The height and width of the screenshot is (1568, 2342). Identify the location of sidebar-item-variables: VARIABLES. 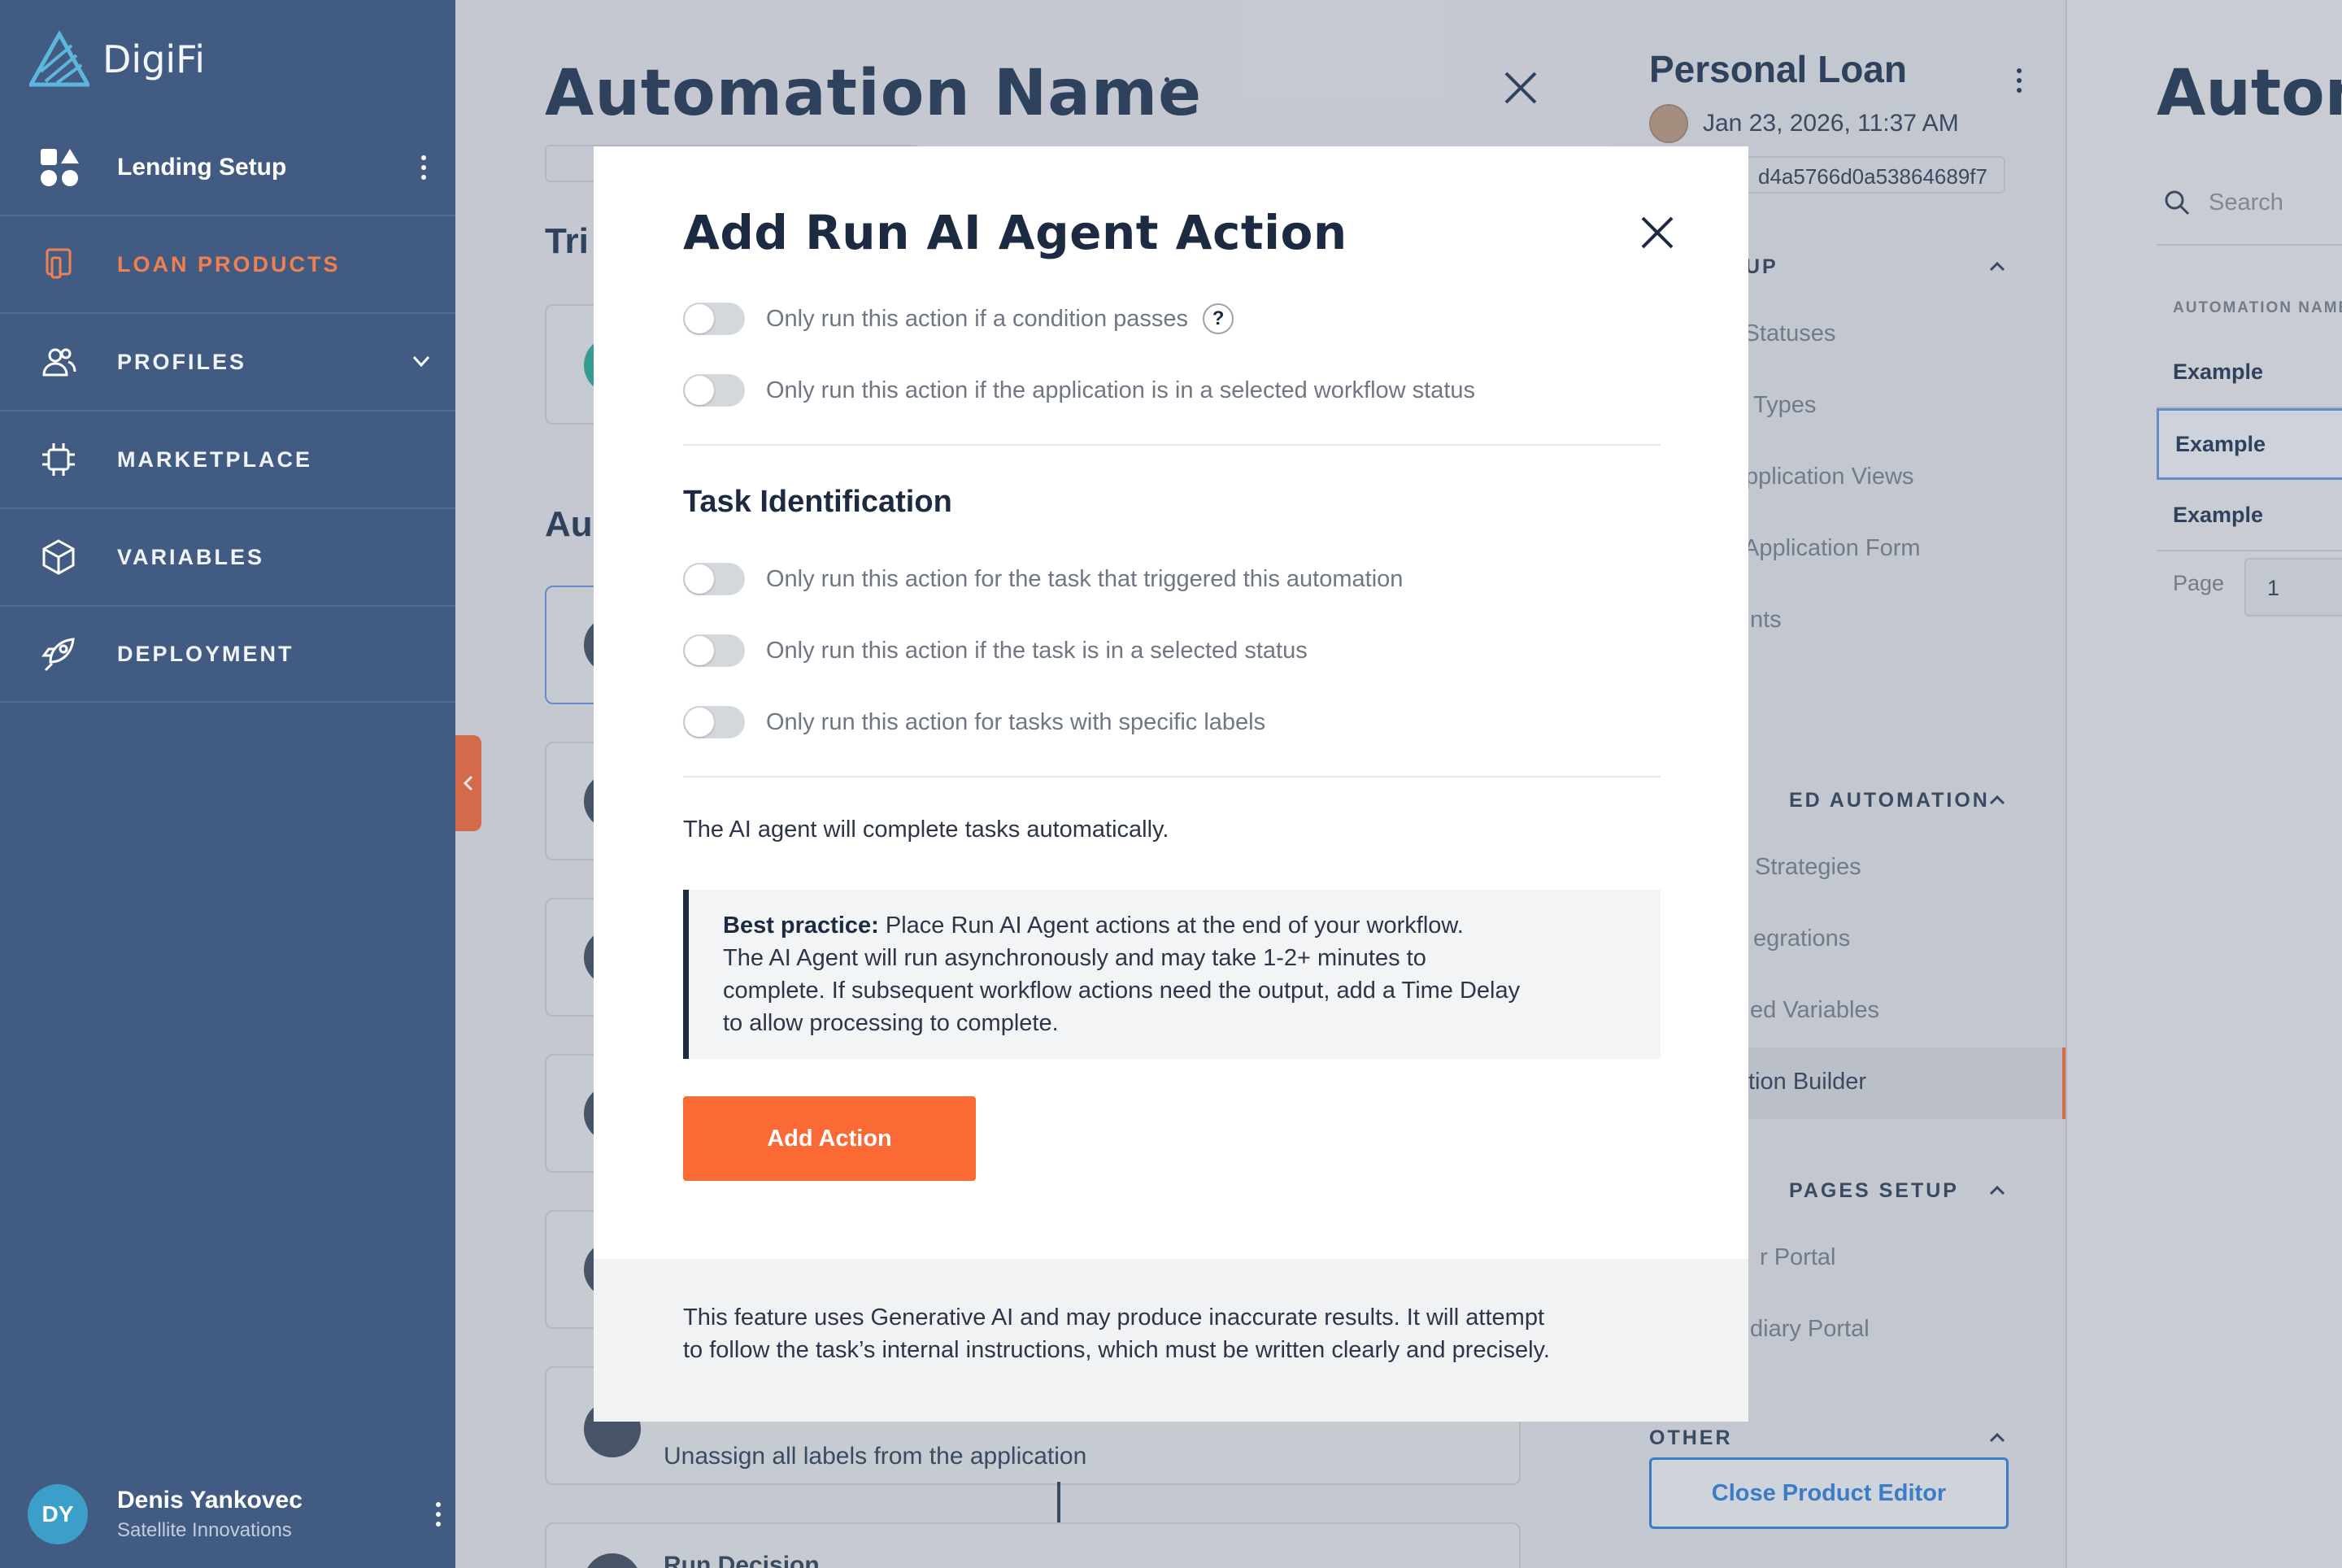
(228, 556).